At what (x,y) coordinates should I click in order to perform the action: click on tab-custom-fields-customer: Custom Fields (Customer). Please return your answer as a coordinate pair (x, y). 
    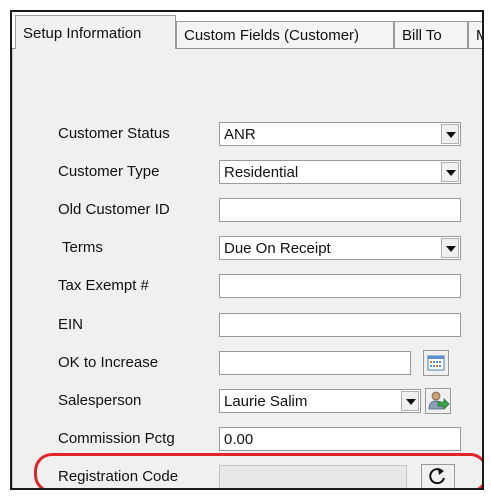
    Looking at the image, I should click on (285, 34).